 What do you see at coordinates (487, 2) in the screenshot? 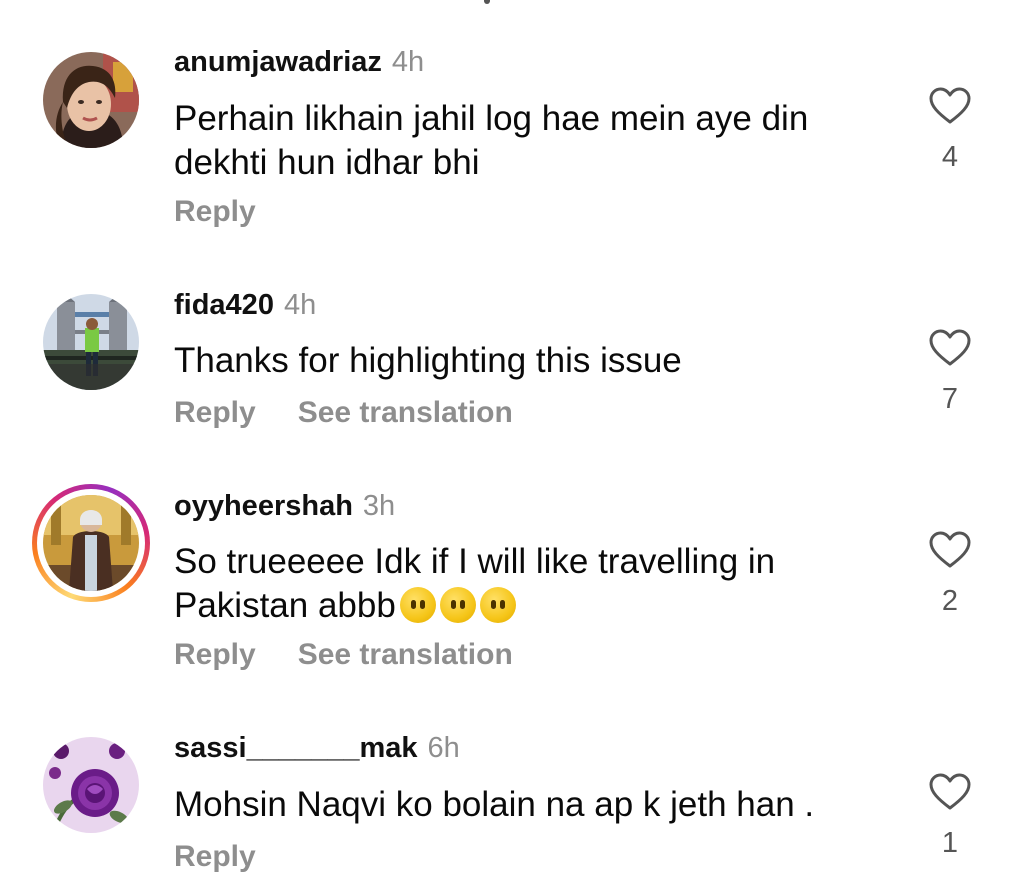
I see `scroll-fragment` at bounding box center [487, 2].